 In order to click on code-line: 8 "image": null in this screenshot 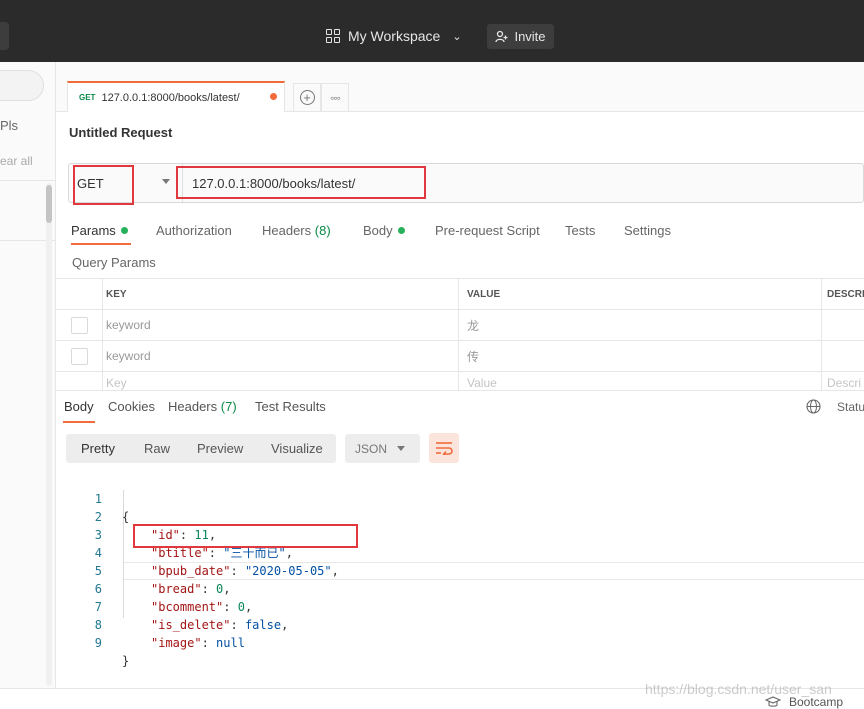, I will do `click(460, 624)`.